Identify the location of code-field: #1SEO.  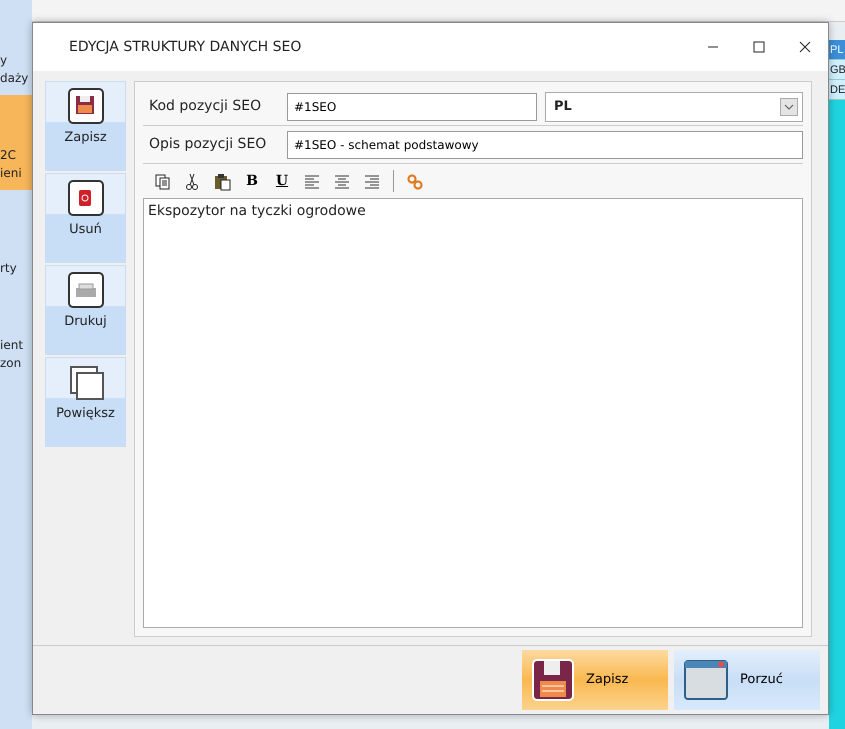
(412, 106).